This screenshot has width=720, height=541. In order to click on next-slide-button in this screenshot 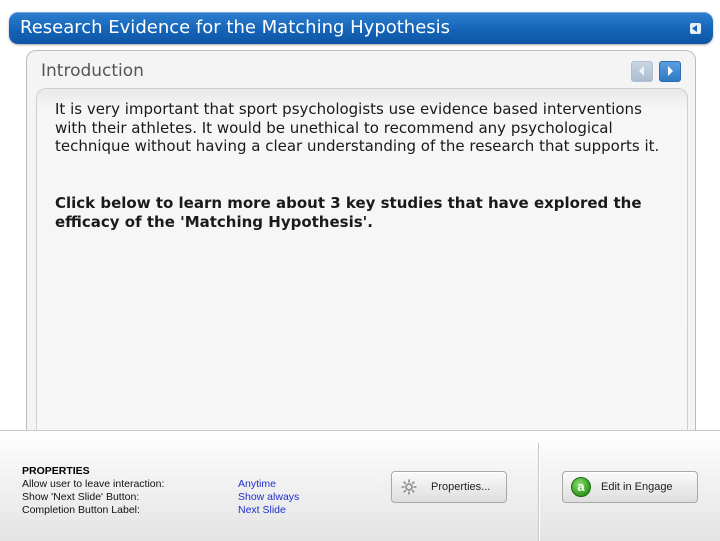, I will do `click(670, 71)`.